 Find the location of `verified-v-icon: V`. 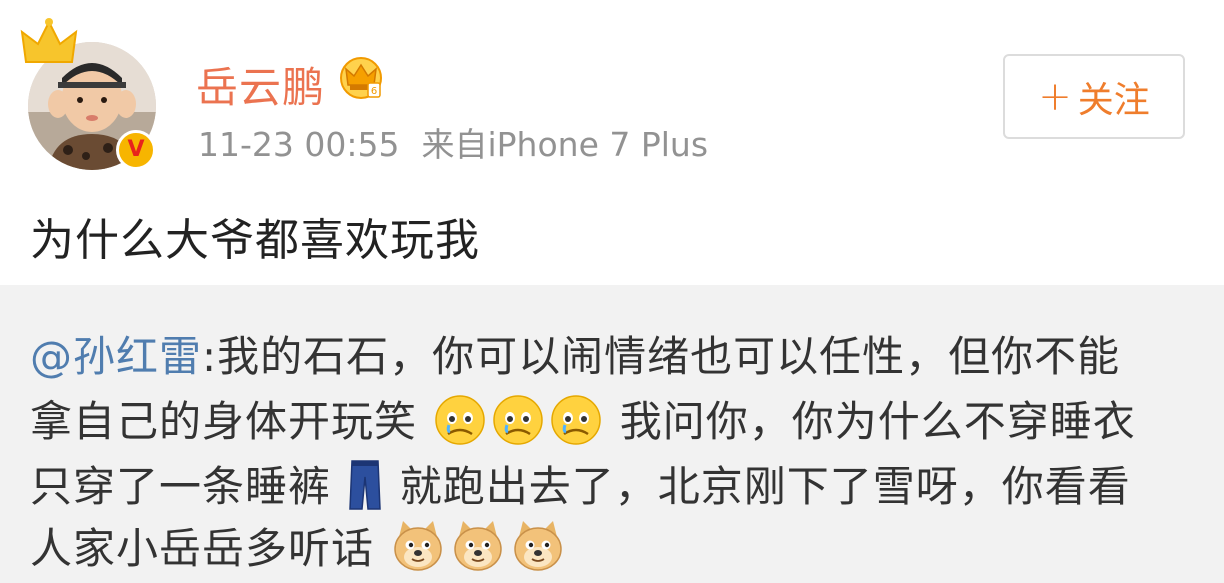

verified-v-icon: V is located at coordinates (136, 149).